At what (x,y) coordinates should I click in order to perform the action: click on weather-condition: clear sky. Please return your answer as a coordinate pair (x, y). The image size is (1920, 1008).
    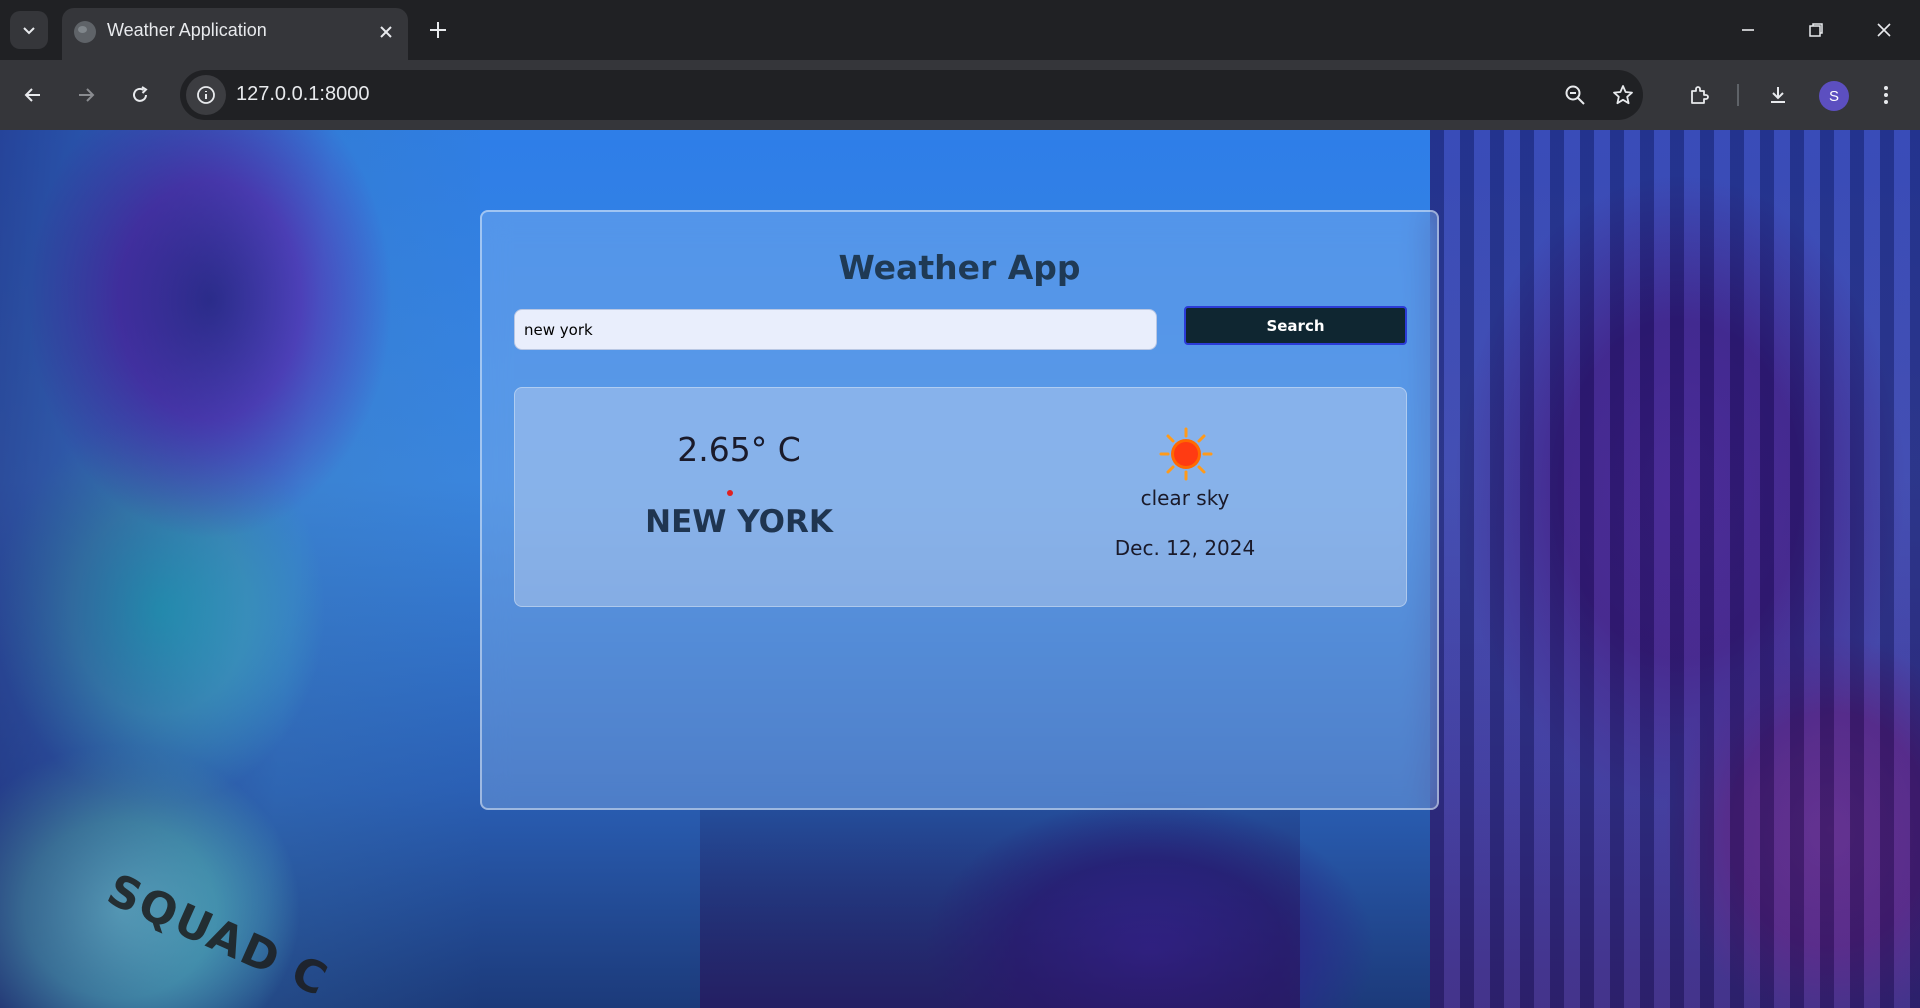
    Looking at the image, I should click on (1185, 498).